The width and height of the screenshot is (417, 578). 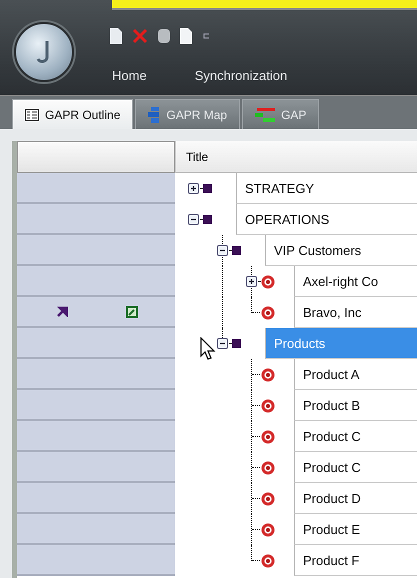 I want to click on tree-item: Axel-right Co, so click(x=355, y=281).